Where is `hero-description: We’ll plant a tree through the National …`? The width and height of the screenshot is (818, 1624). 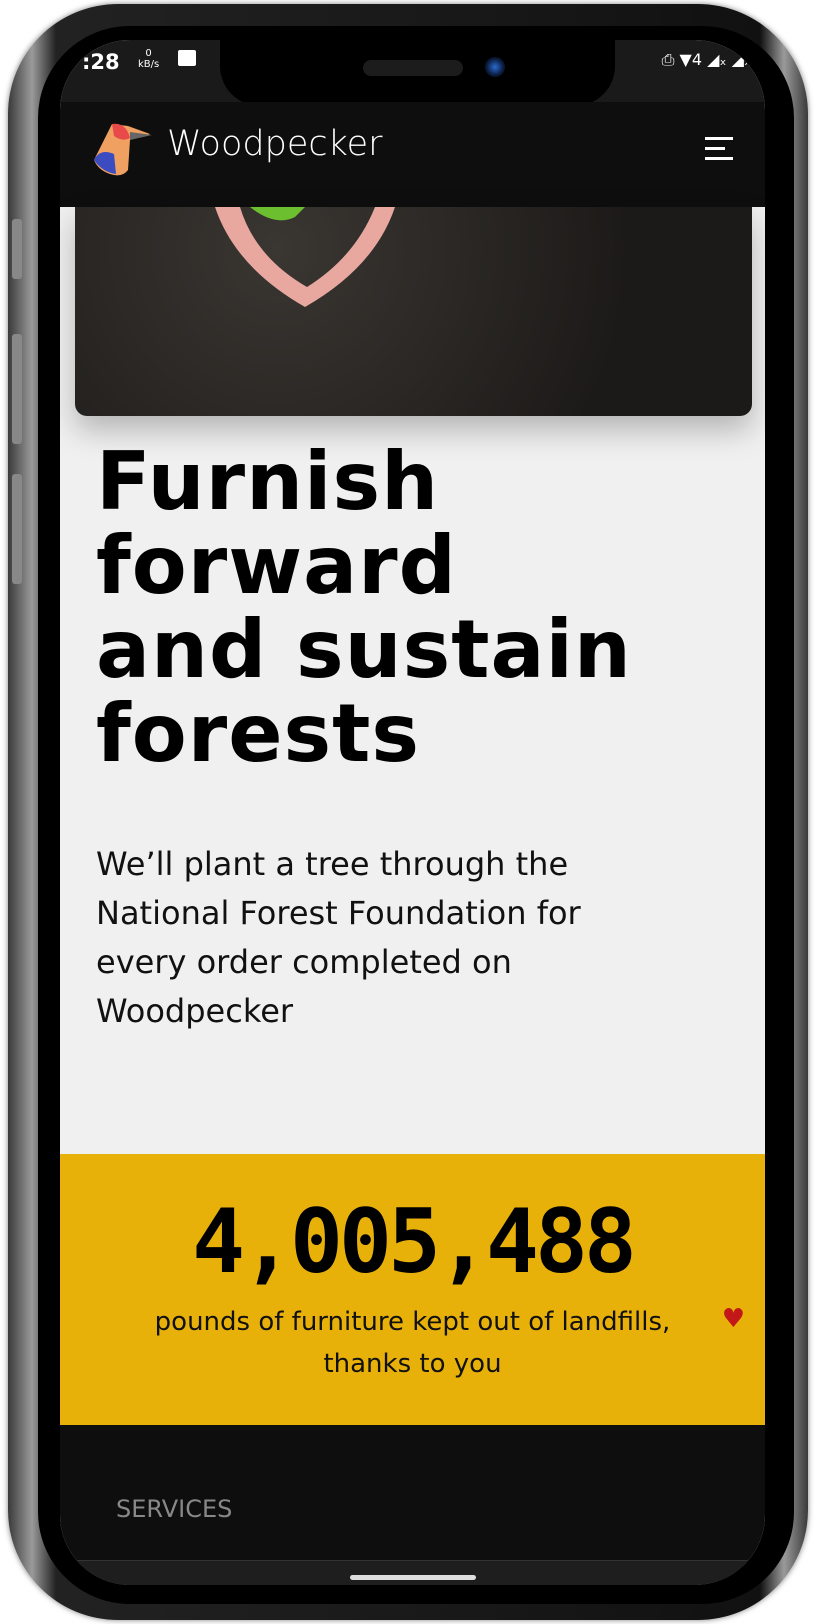 hero-description: We’ll plant a tree through the National … is located at coordinates (338, 937).